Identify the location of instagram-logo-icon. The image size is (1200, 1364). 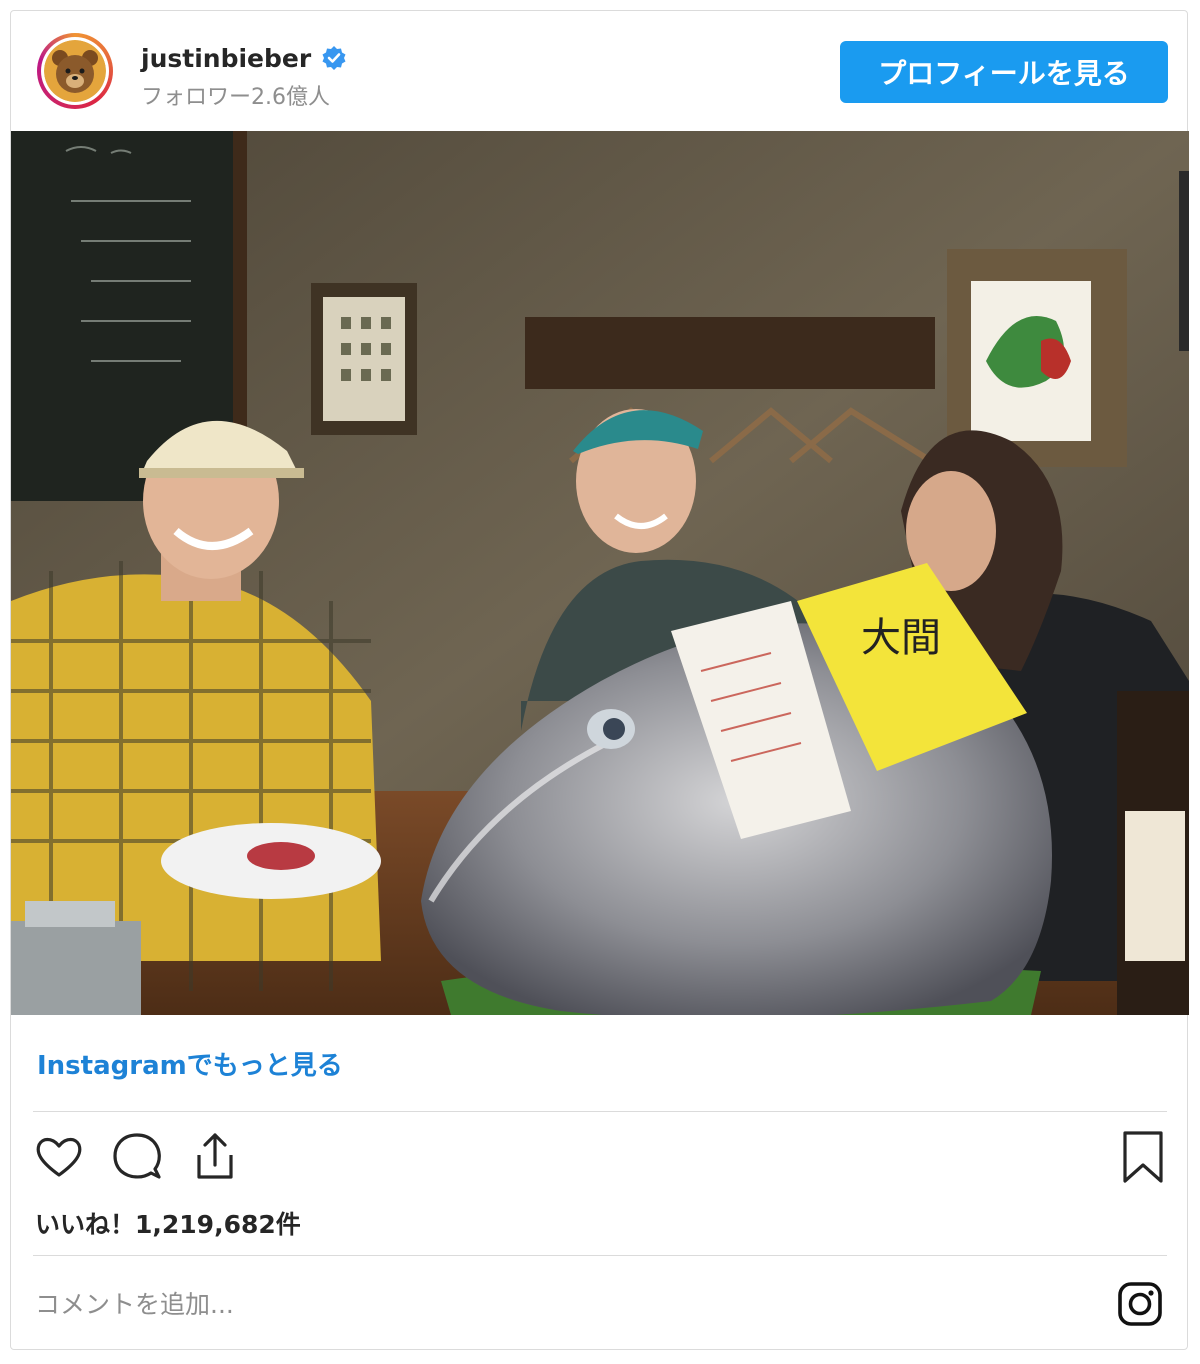
(1140, 1304).